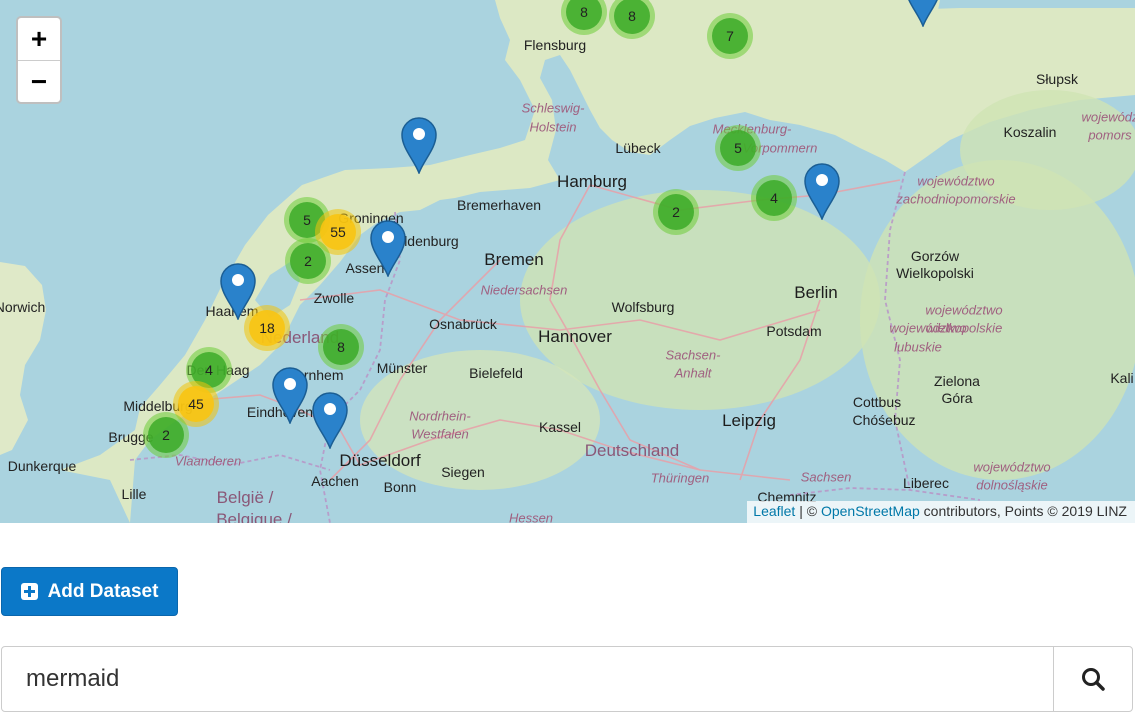 The width and height of the screenshot is (1135, 714). What do you see at coordinates (39, 39) in the screenshot?
I see `zoom-in-button: +` at bounding box center [39, 39].